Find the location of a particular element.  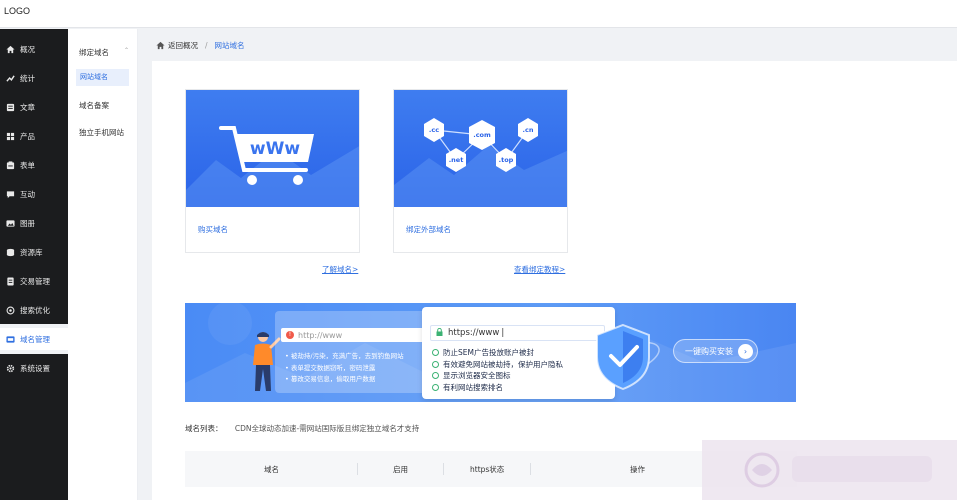

sidebar-item-label: 资源库 is located at coordinates (31, 252).